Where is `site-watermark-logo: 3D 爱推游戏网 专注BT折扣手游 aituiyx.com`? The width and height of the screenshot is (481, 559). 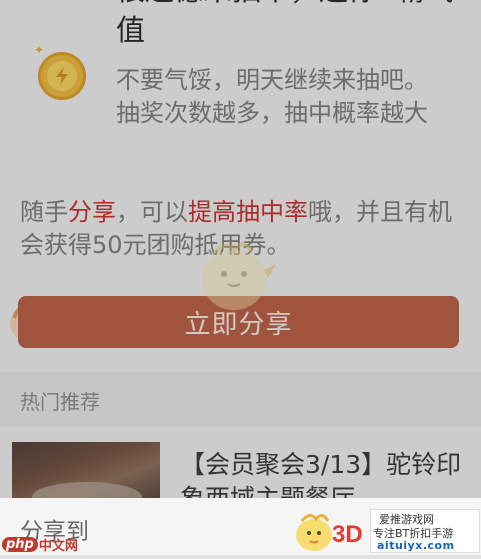
site-watermark-logo: 3D 爱推游戏网 专注BT折扣手游 aituiyx.com is located at coordinates (385, 531).